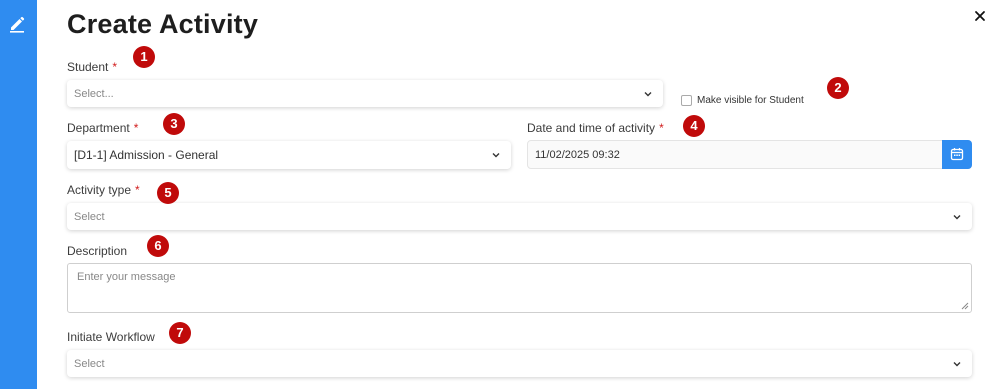  Describe the element at coordinates (17, 24) in the screenshot. I see `edit-icon` at that location.